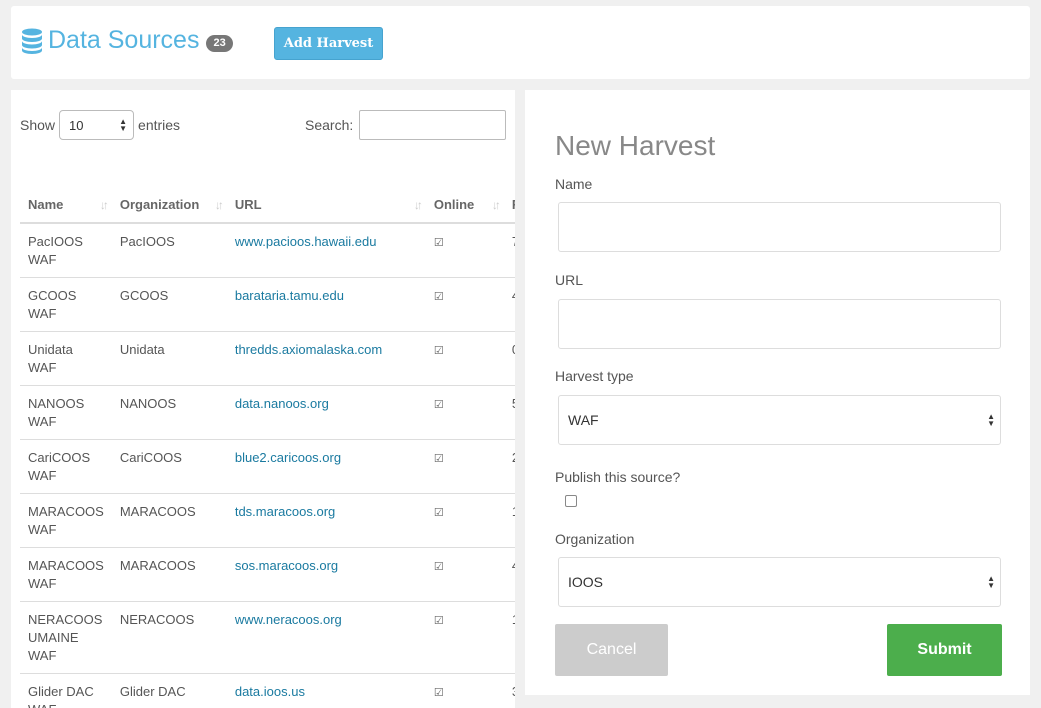 The image size is (1041, 708). Describe the element at coordinates (635, 145) in the screenshot. I see `form-title: New Harvest` at that location.